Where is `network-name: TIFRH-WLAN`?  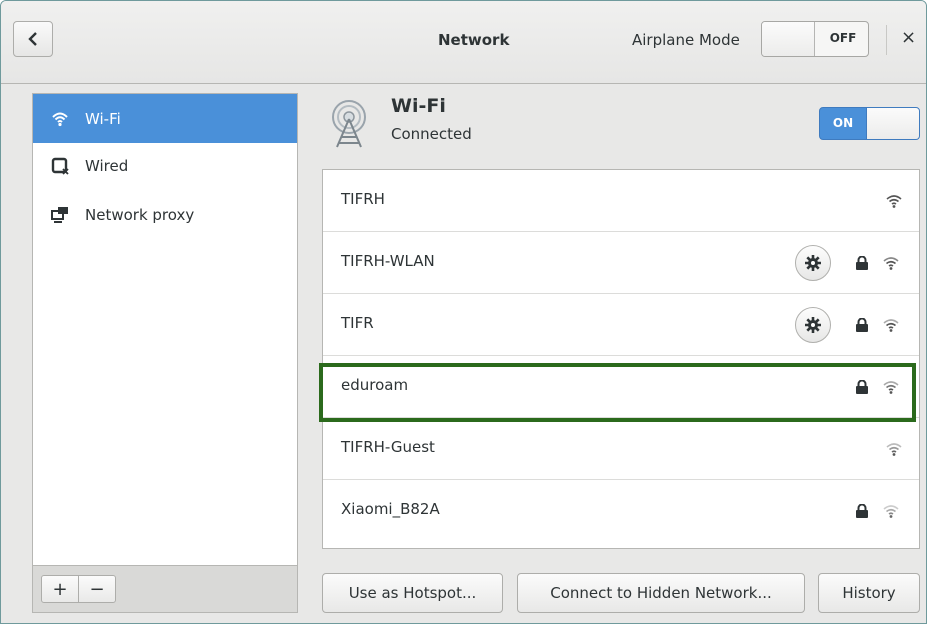
network-name: TIFRH-WLAN is located at coordinates (388, 261).